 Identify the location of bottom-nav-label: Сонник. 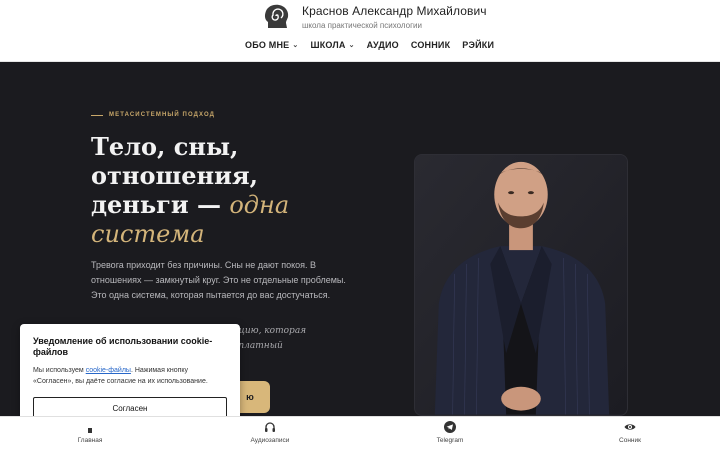
(630, 440).